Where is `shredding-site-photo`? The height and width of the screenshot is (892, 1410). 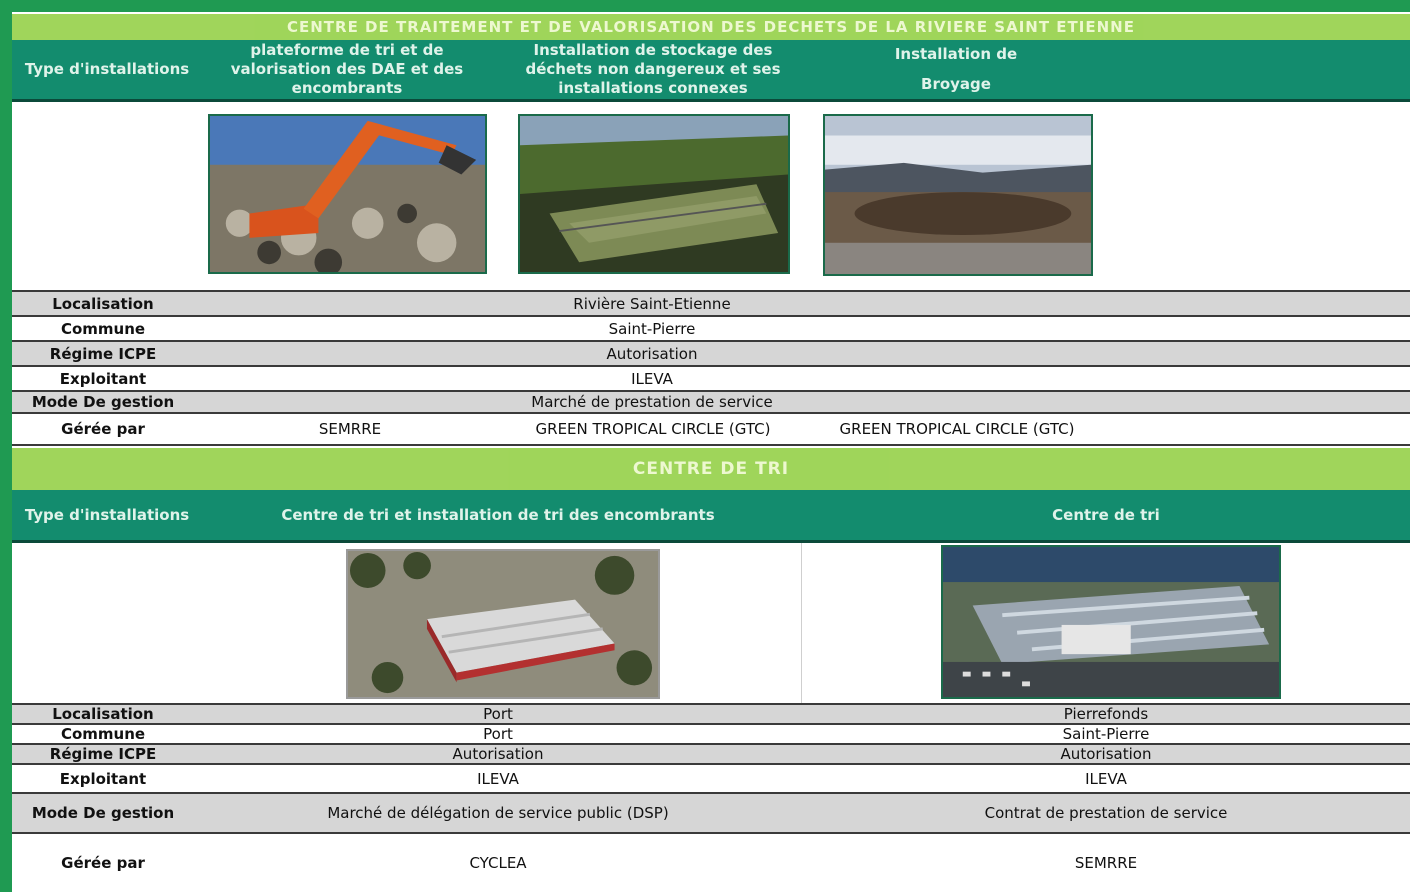 shredding-site-photo is located at coordinates (958, 195).